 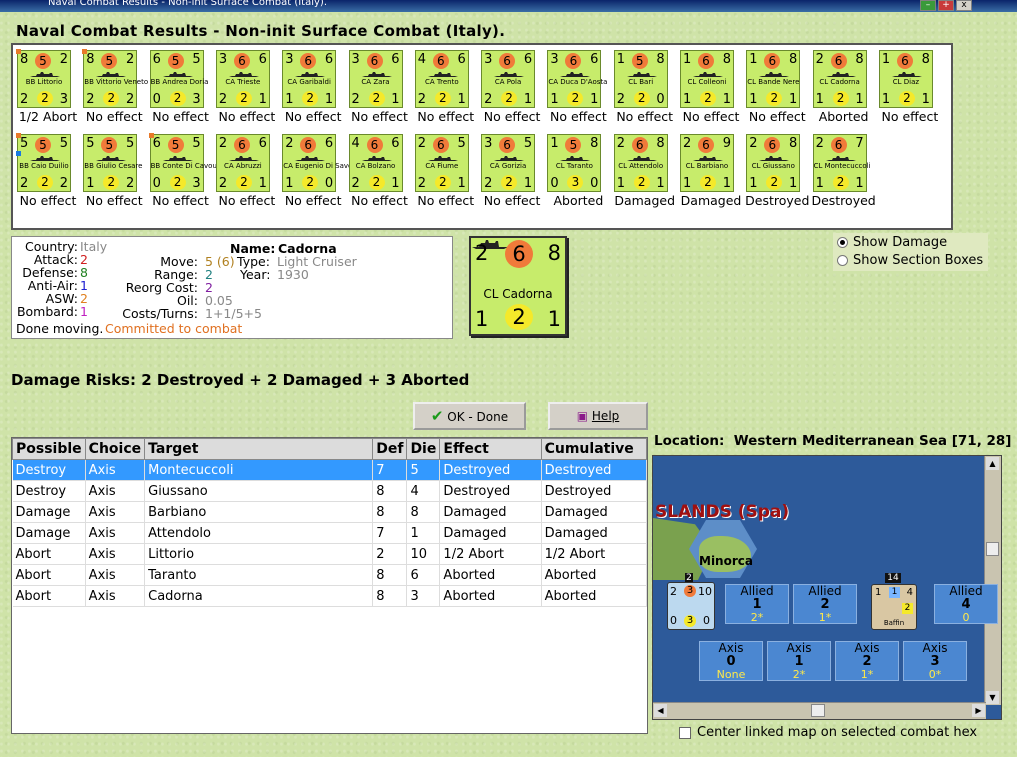 I want to click on ship-result-item: 4 6 6 CA Trento 2 2 1 No effect, so click(x=445, y=87).